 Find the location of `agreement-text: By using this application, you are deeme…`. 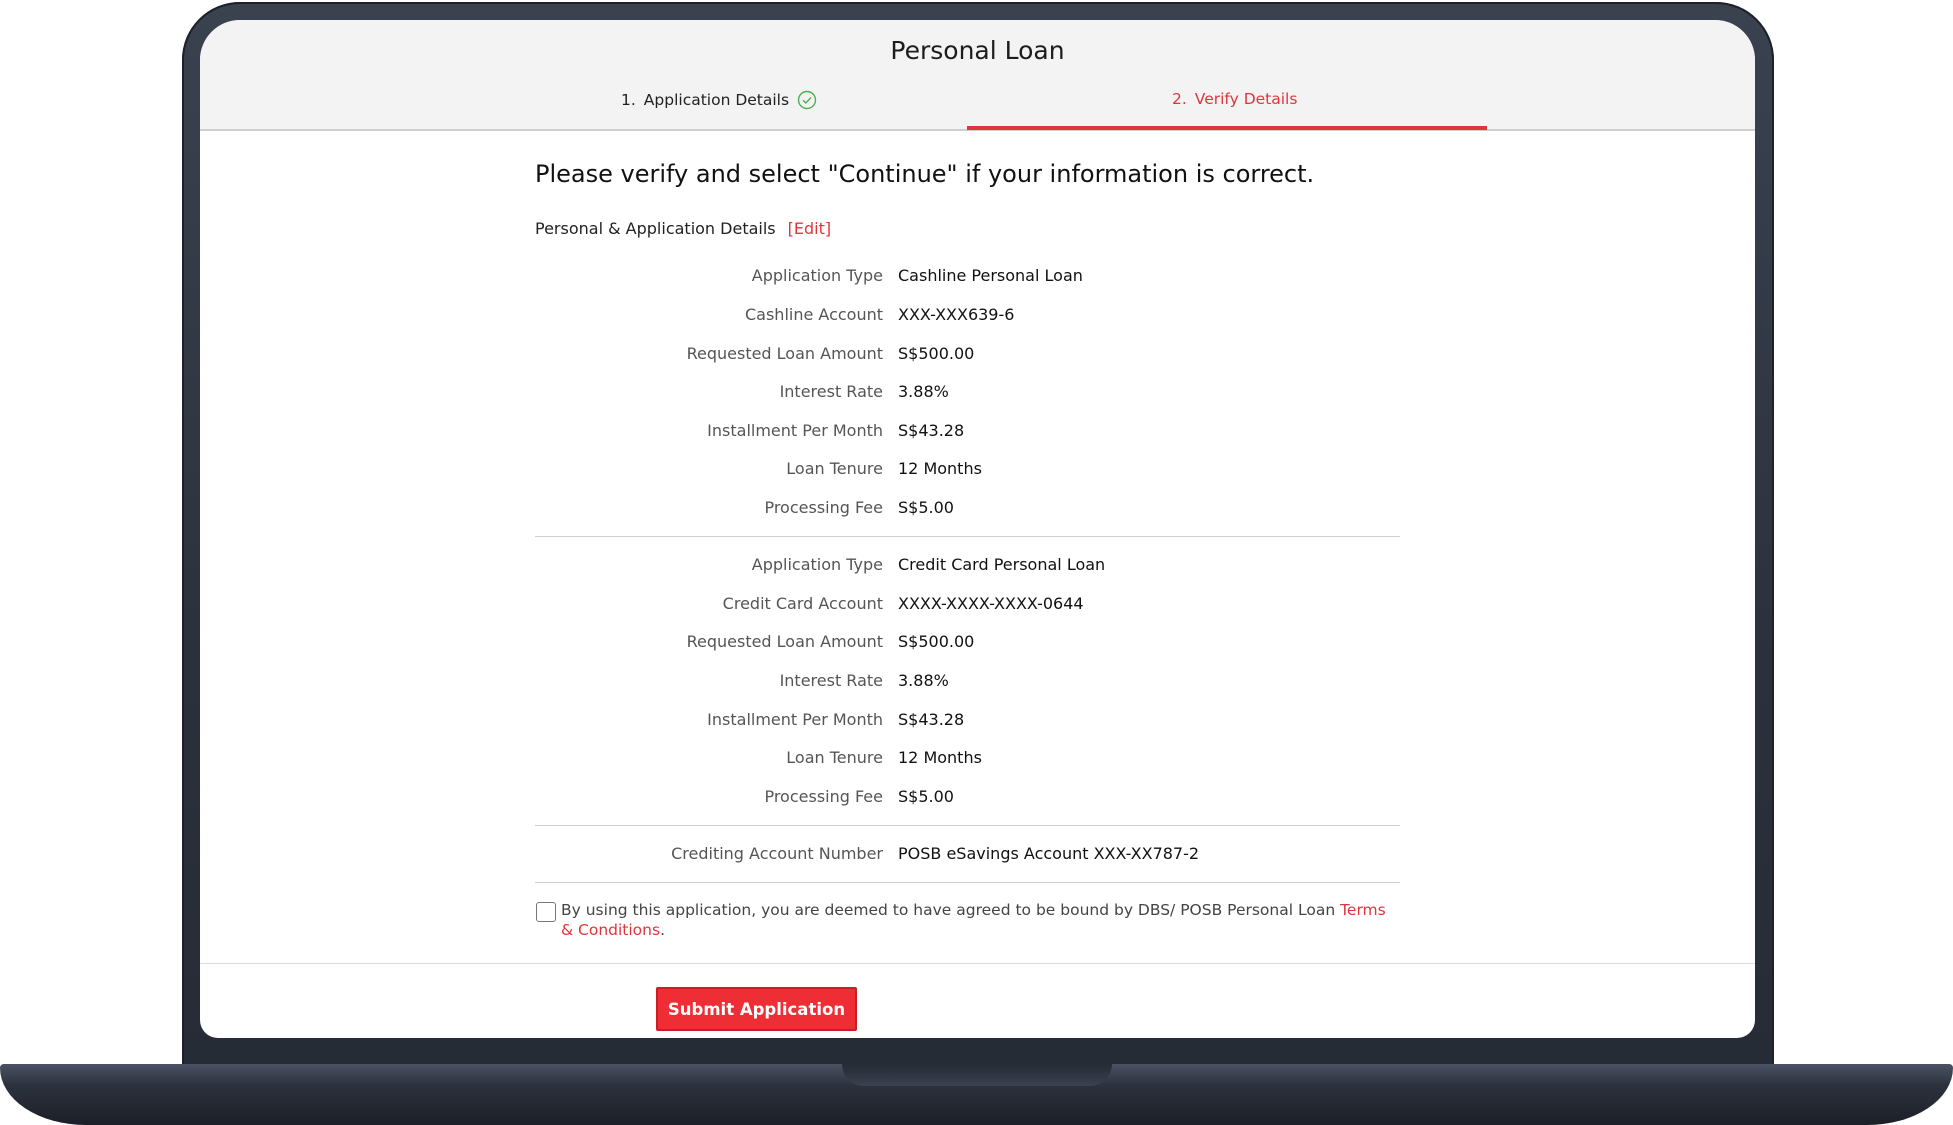

agreement-text: By using this application, you are deeme… is located at coordinates (976, 920).